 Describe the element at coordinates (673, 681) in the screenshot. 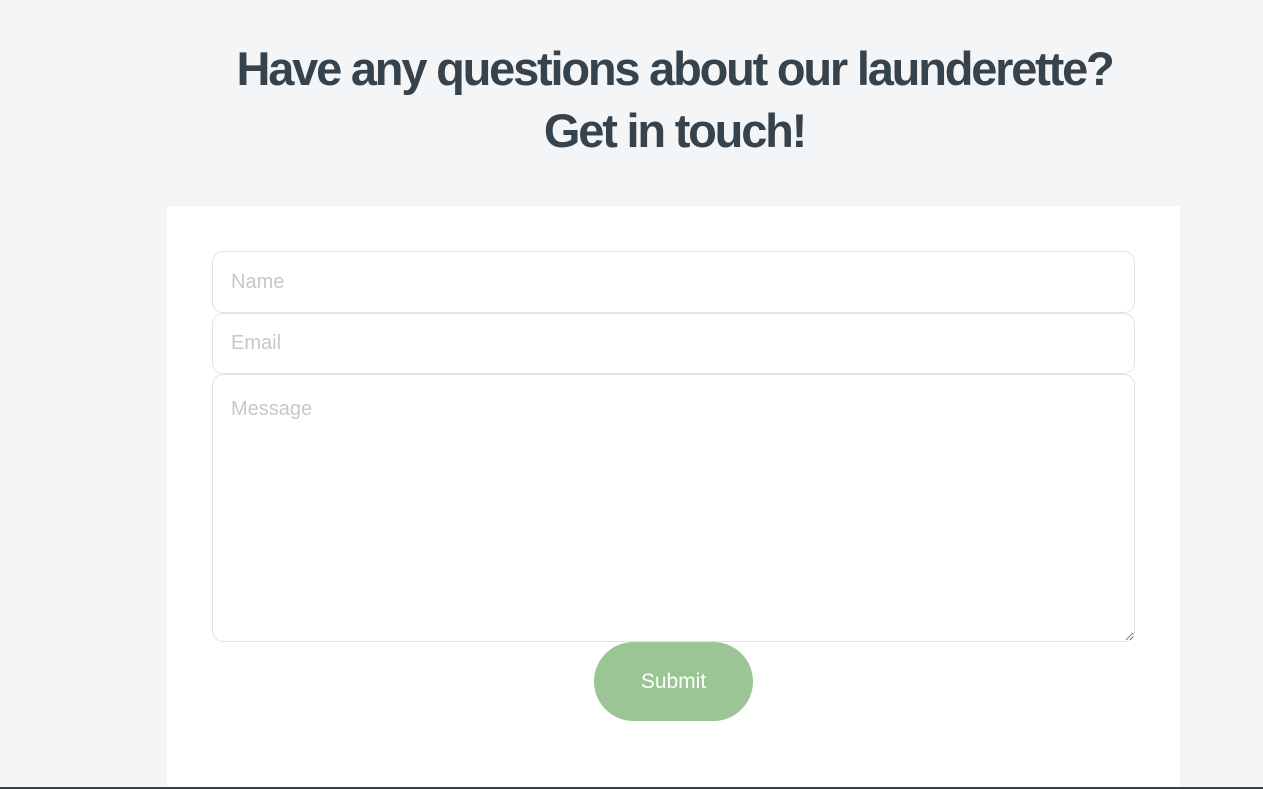

I see `submit-button: Submit` at that location.